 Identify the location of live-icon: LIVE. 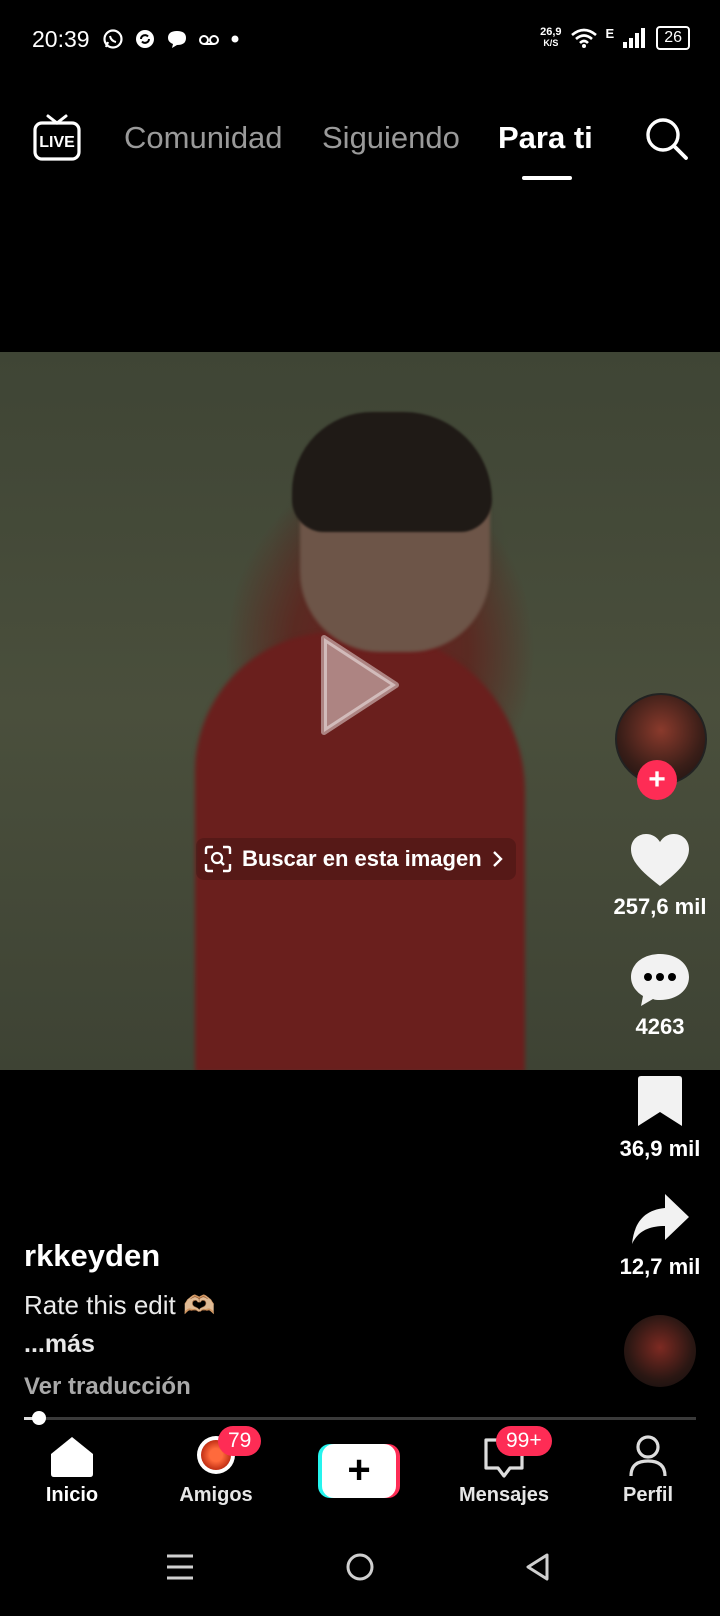
(57, 137).